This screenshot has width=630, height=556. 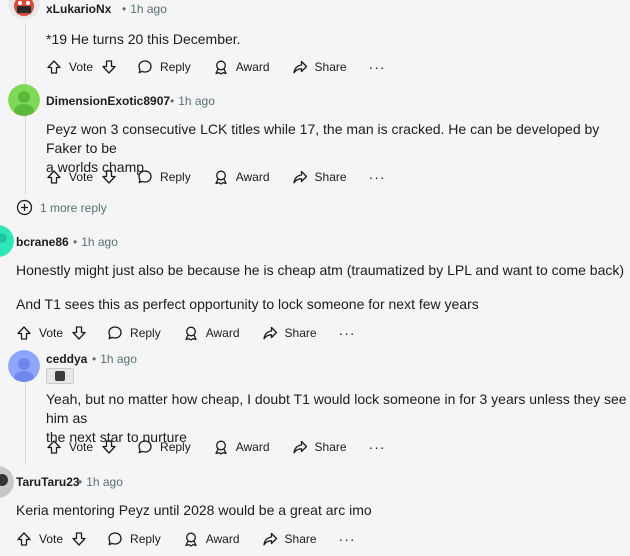 I want to click on comment-author: ceddya, so click(x=66, y=359).